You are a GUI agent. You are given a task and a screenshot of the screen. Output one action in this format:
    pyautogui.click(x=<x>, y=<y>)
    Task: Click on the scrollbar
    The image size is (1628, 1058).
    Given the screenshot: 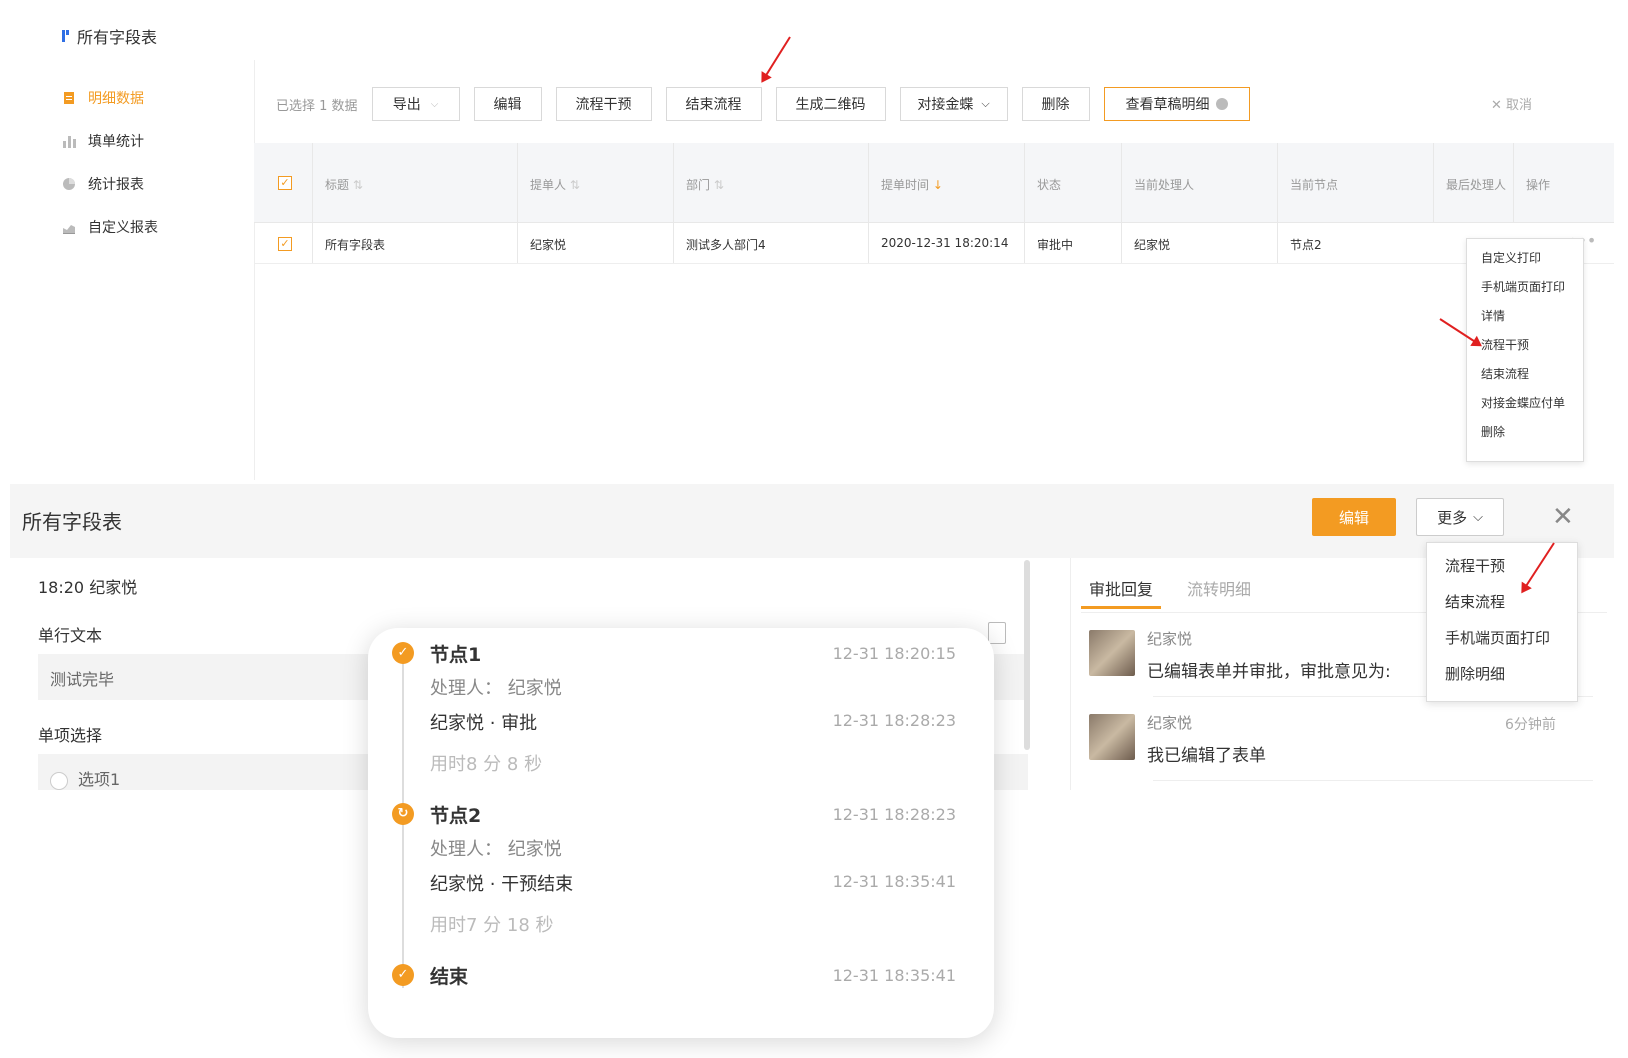 What is the action you would take?
    pyautogui.click(x=1027, y=655)
    